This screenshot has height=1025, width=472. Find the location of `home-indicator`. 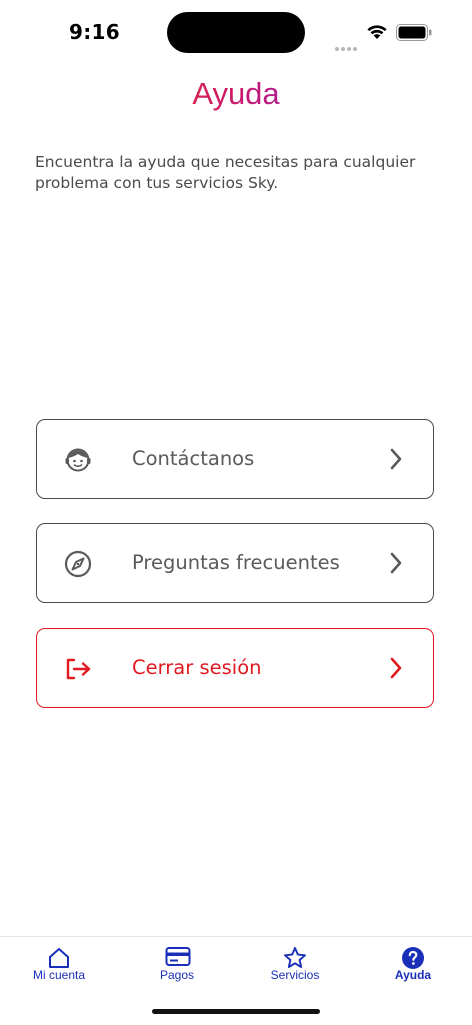

home-indicator is located at coordinates (236, 1011).